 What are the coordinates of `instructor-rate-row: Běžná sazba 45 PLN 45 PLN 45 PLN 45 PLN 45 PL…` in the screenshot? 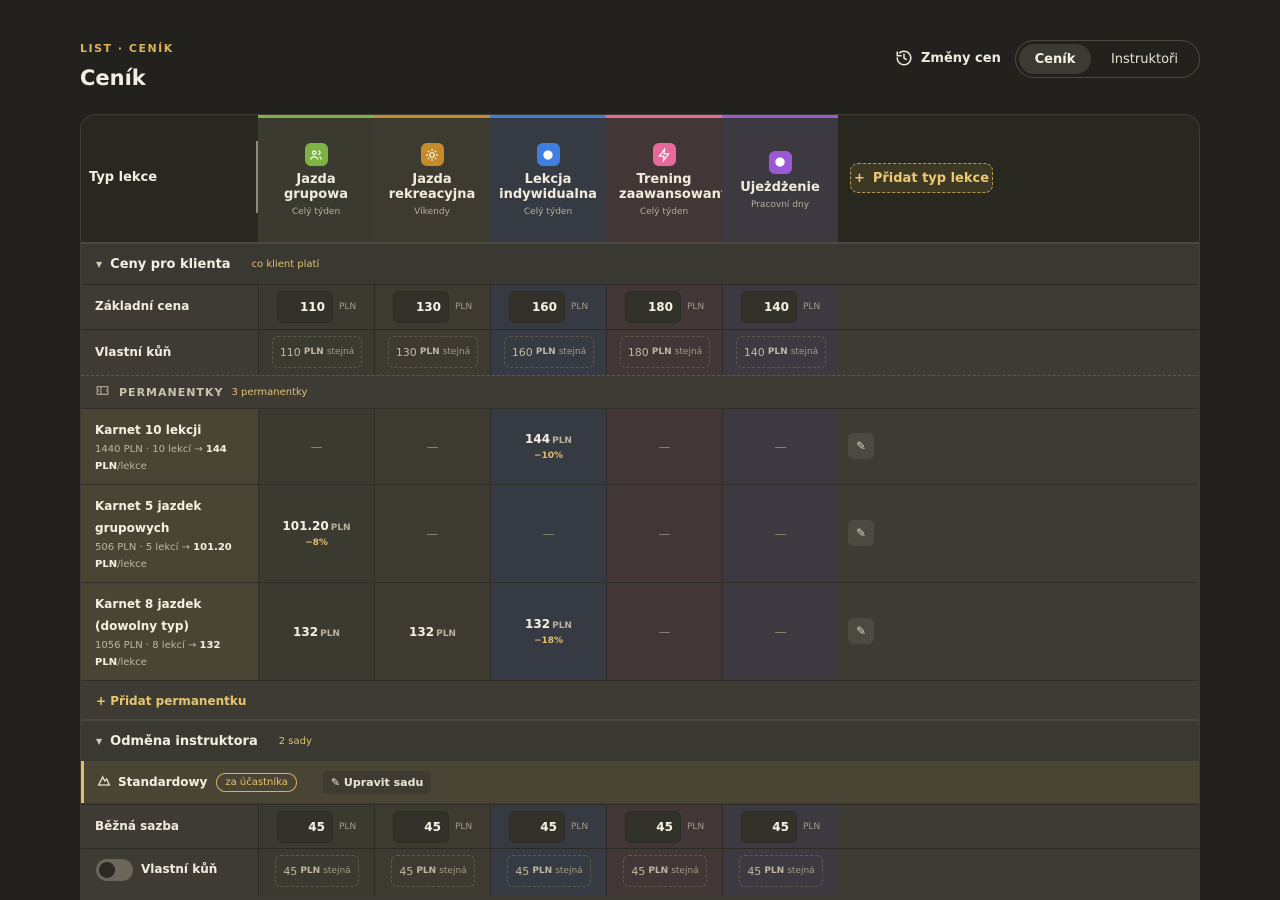 It's located at (640, 826).